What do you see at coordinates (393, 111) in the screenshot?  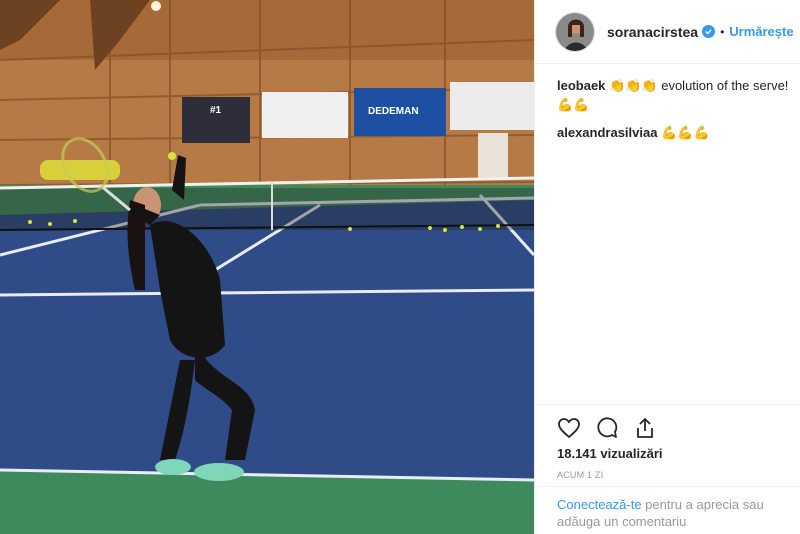 I see `svg-text: DEDEMAN` at bounding box center [393, 111].